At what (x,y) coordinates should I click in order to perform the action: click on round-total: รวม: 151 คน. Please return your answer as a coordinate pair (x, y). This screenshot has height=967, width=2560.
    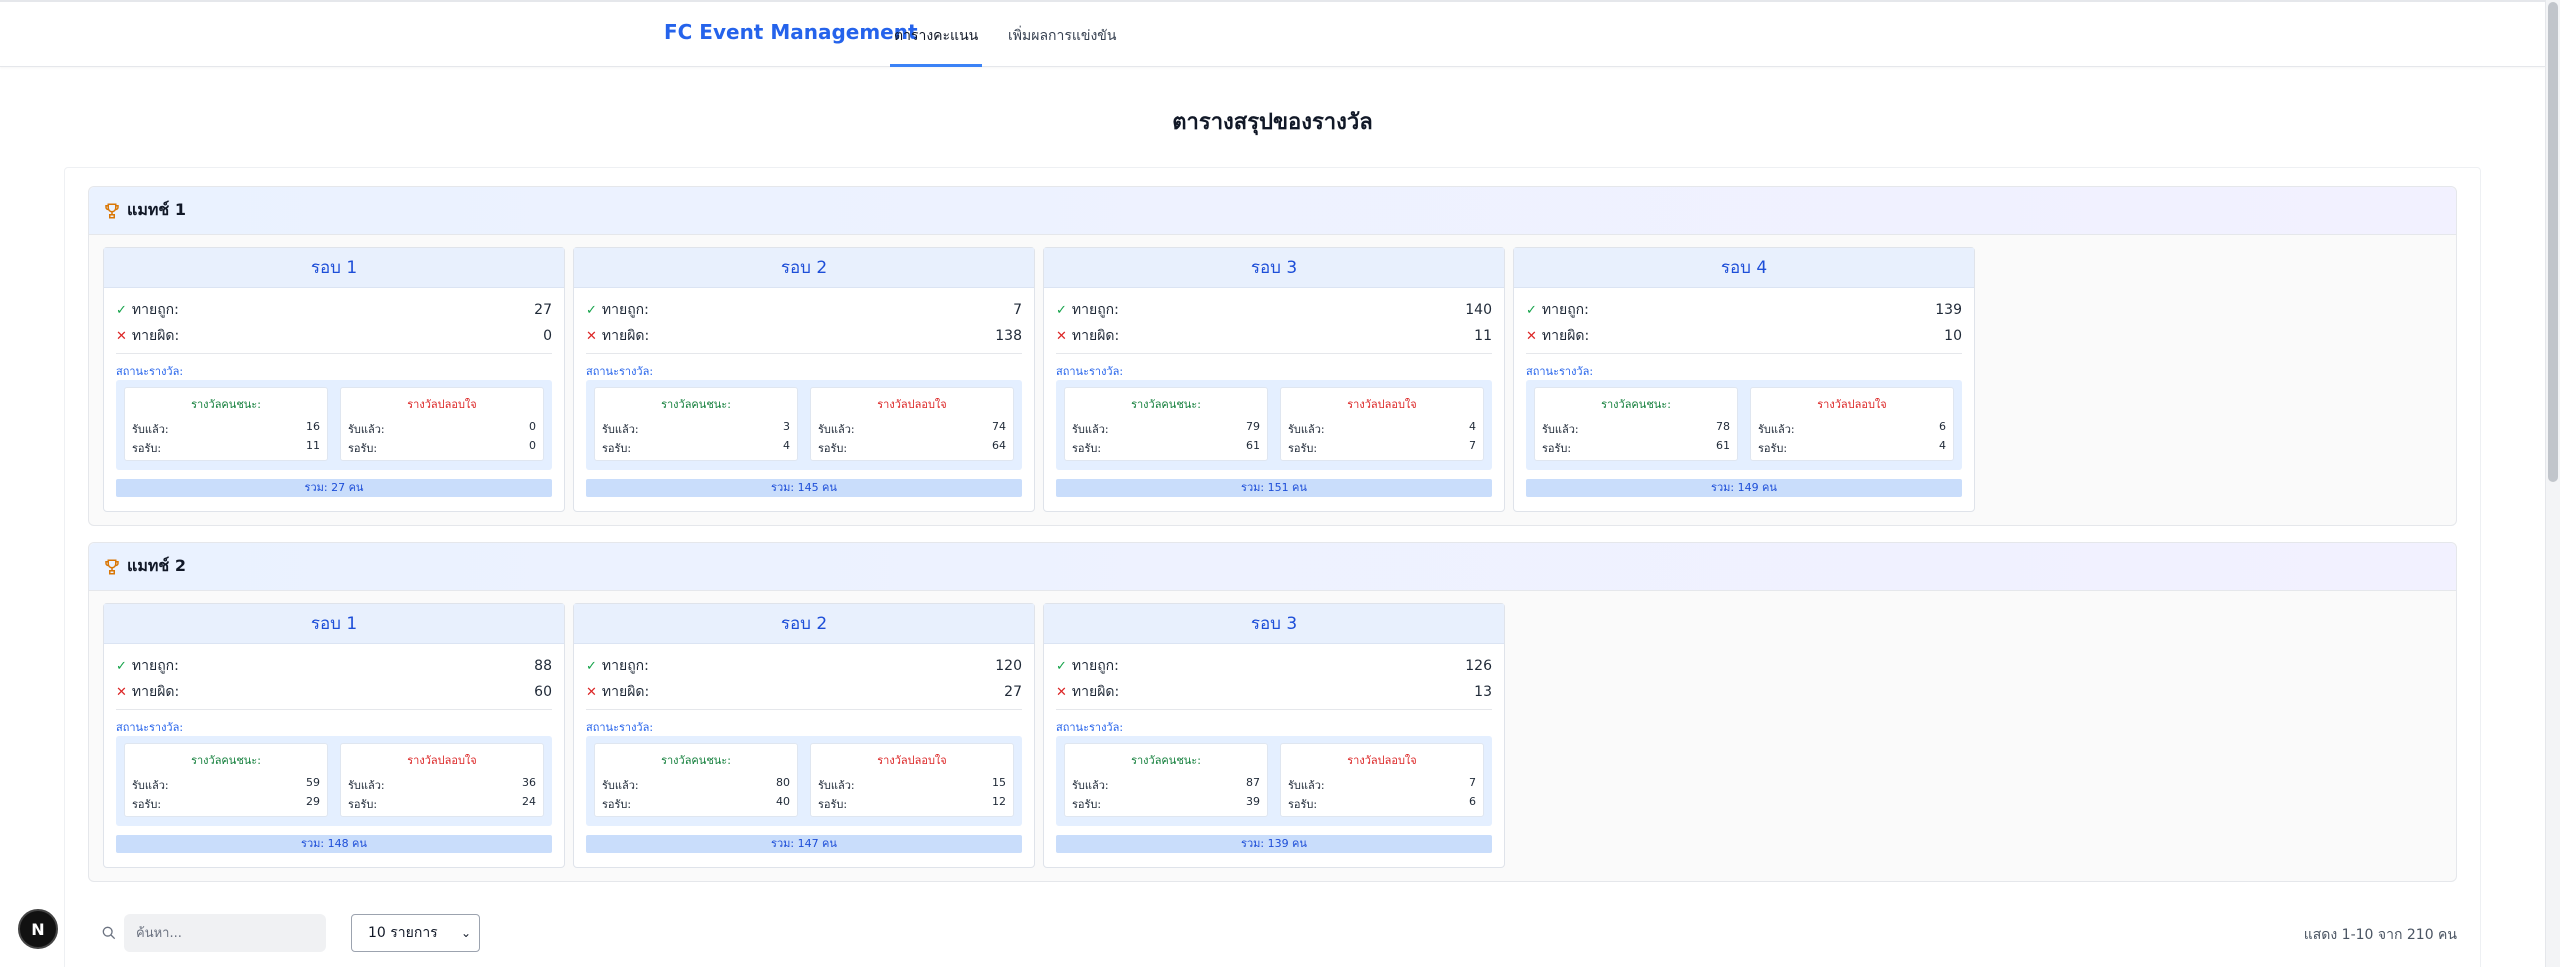
    Looking at the image, I should click on (1274, 488).